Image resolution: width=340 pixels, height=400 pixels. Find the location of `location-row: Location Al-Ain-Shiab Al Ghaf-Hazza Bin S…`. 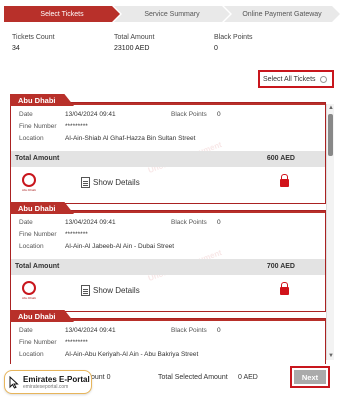

location-row: Location Al-Ain-Shiab Al Ghaf-Hazza Bin S… is located at coordinates (107, 138).